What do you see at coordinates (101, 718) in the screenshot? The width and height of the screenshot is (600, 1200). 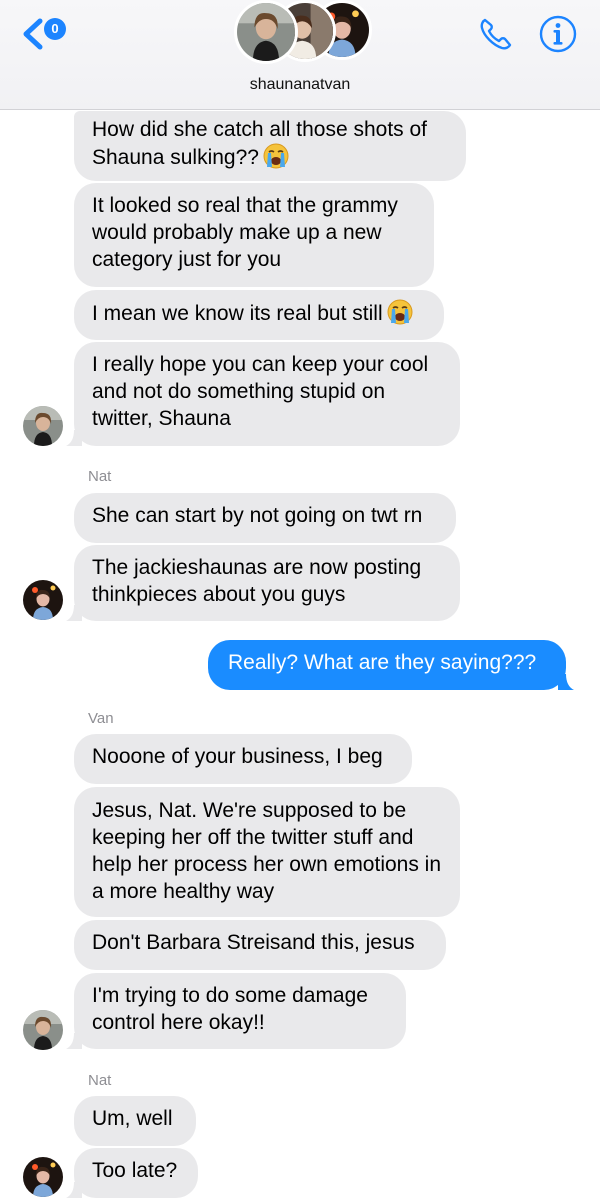 I see `sender-name: Van` at bounding box center [101, 718].